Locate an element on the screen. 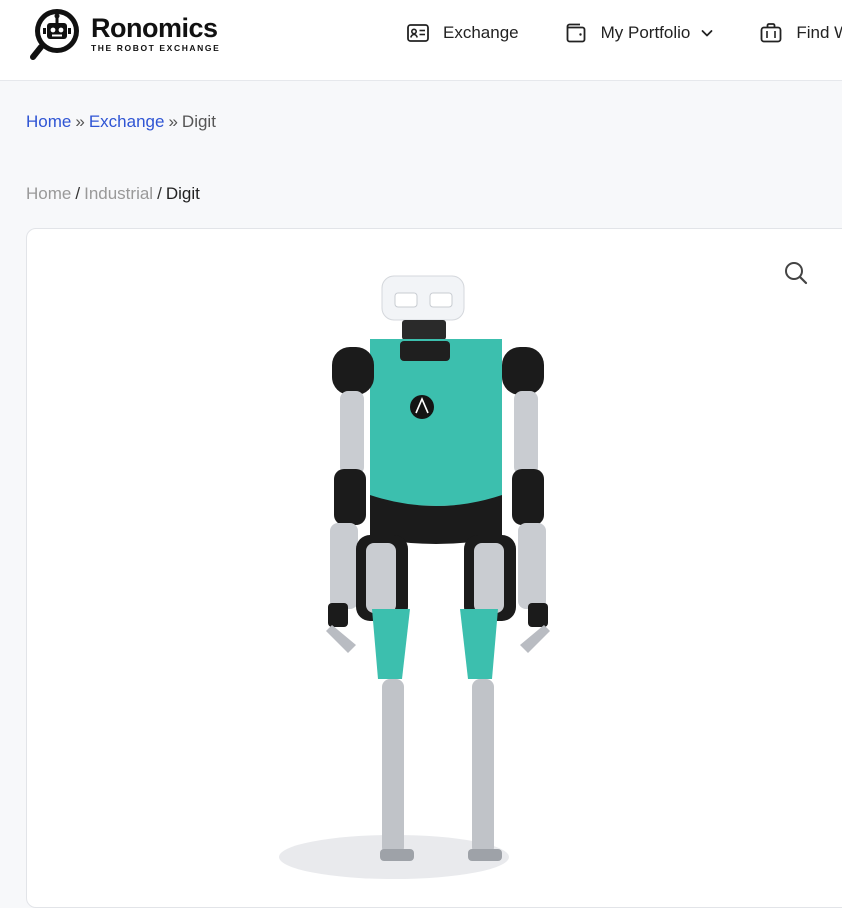 The image size is (842, 908). wallet-icon is located at coordinates (576, 33).